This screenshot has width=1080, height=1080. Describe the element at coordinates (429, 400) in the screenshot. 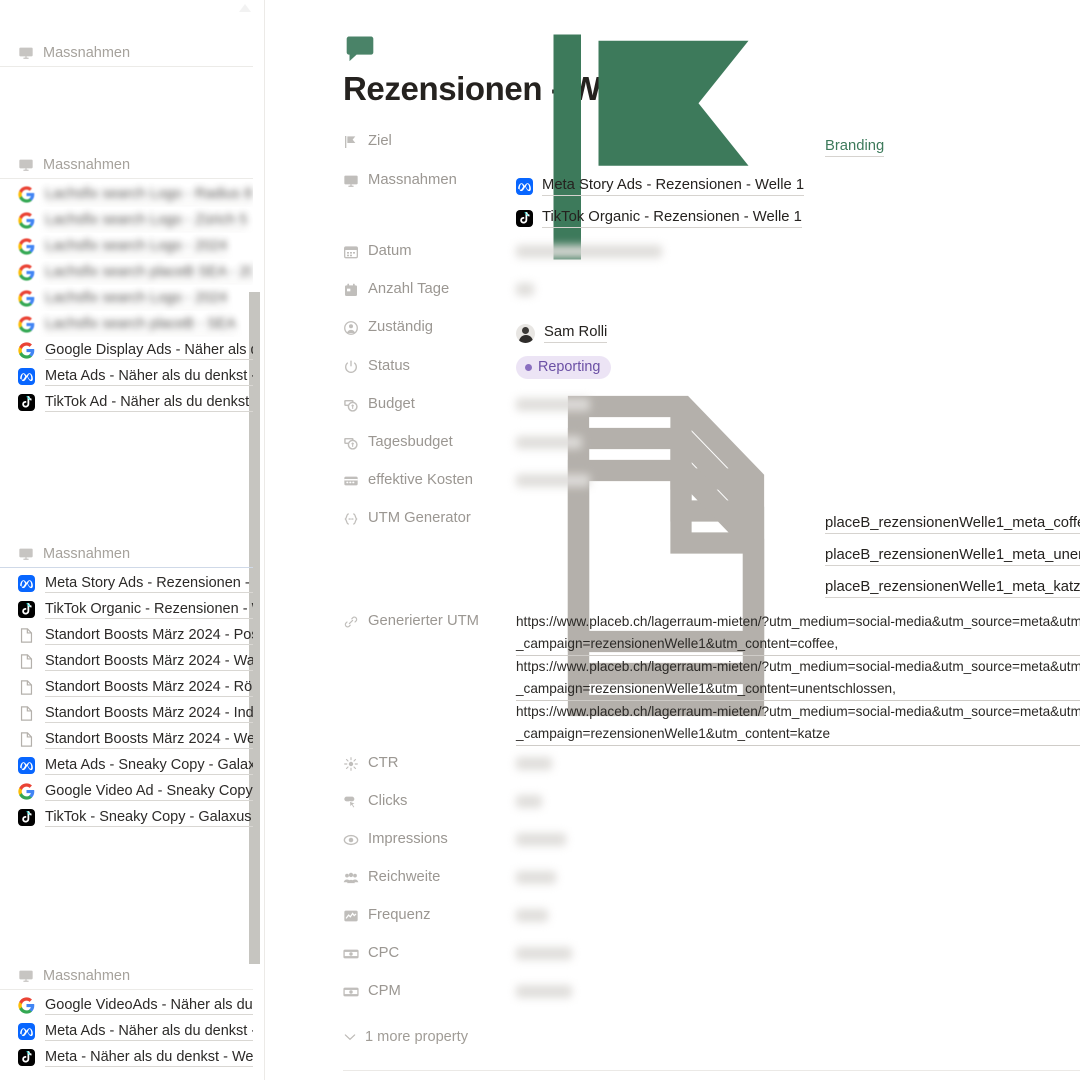

I see `property-label: Budget` at that location.